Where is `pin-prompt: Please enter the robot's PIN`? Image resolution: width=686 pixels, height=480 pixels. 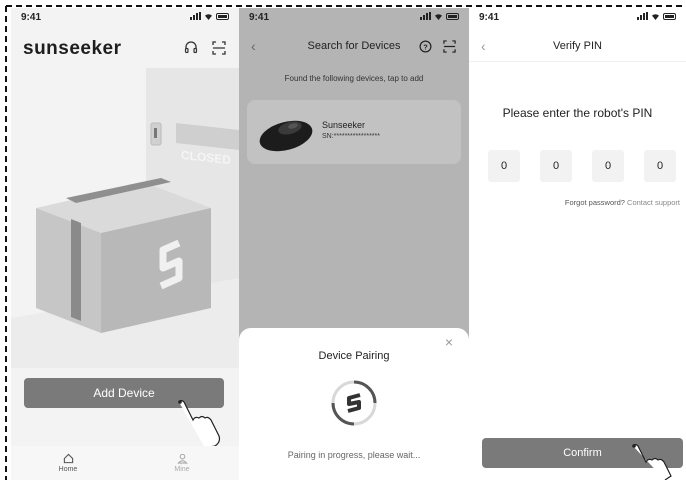 pin-prompt: Please enter the robot's PIN is located at coordinates (577, 113).